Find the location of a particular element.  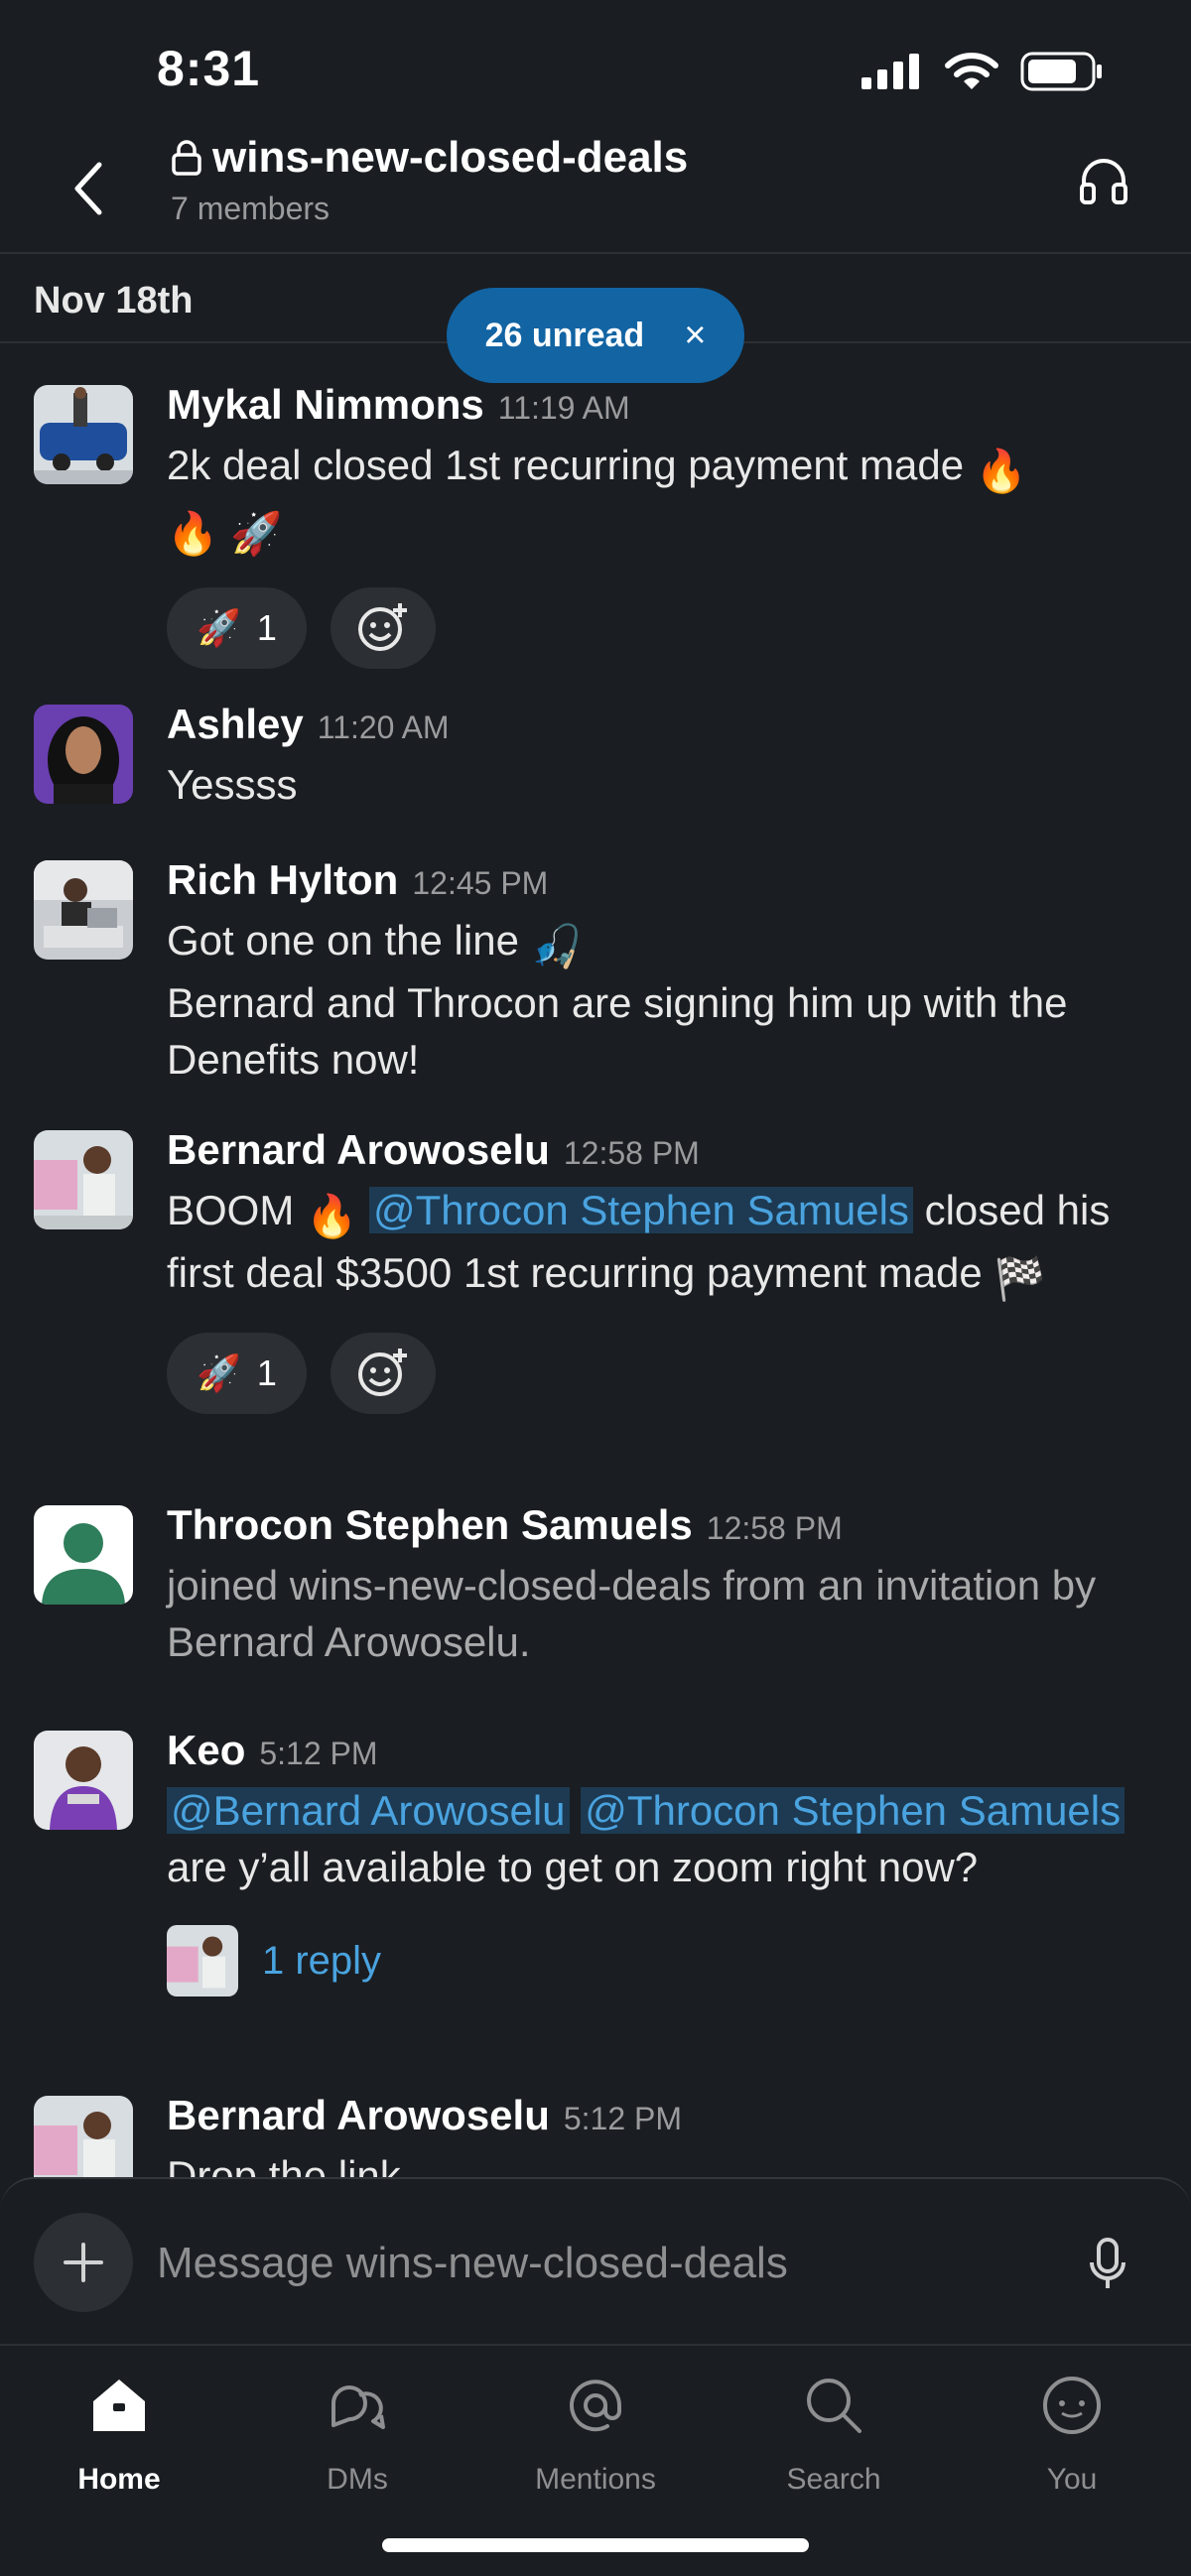

channel-title: wins-new-closed-deals is located at coordinates (430, 158).